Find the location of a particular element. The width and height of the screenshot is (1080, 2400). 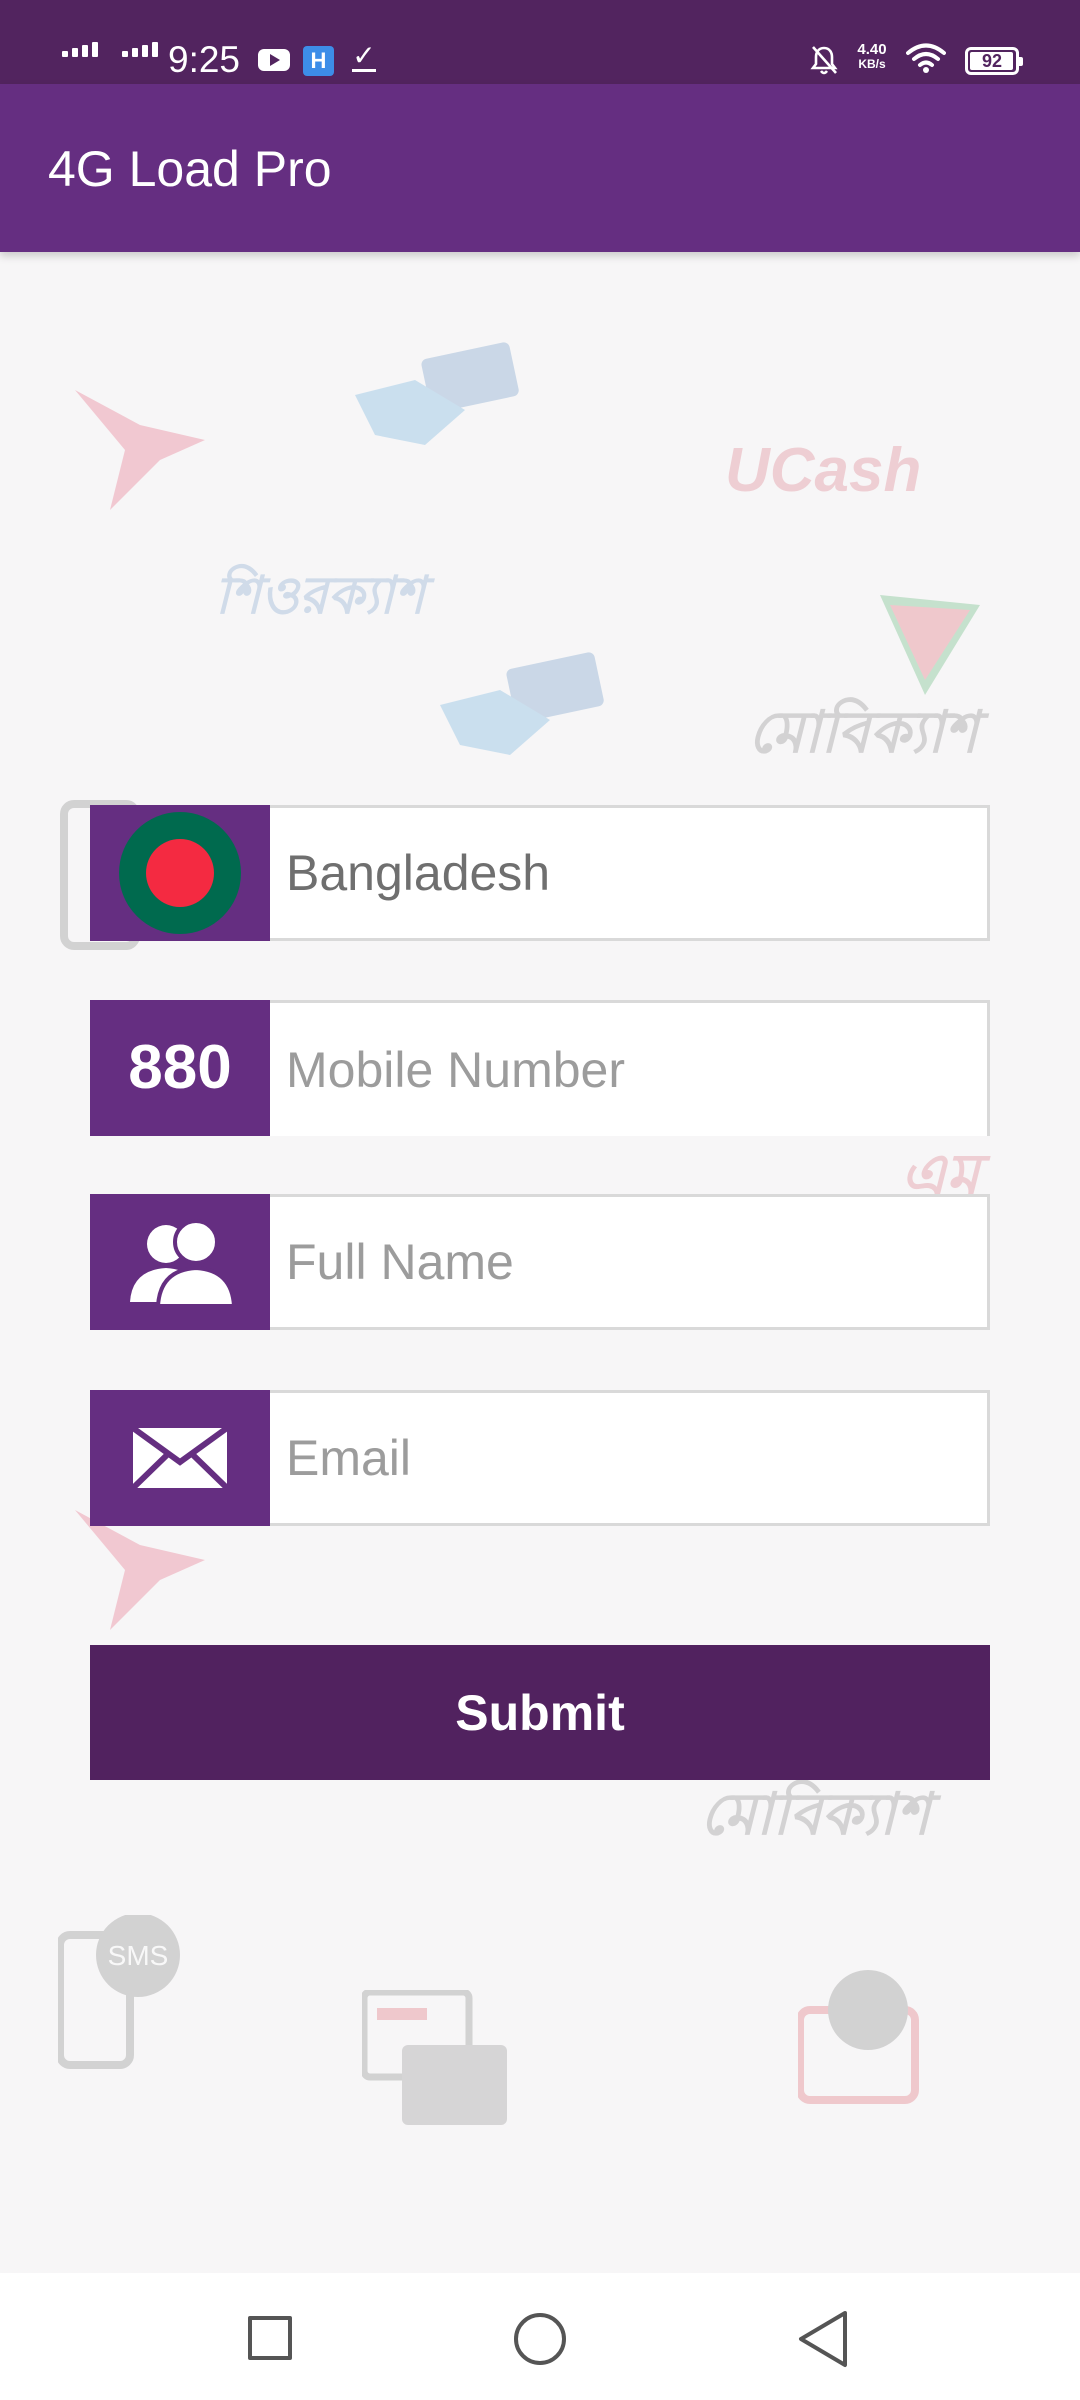

country-code: 880 is located at coordinates (180, 1067).